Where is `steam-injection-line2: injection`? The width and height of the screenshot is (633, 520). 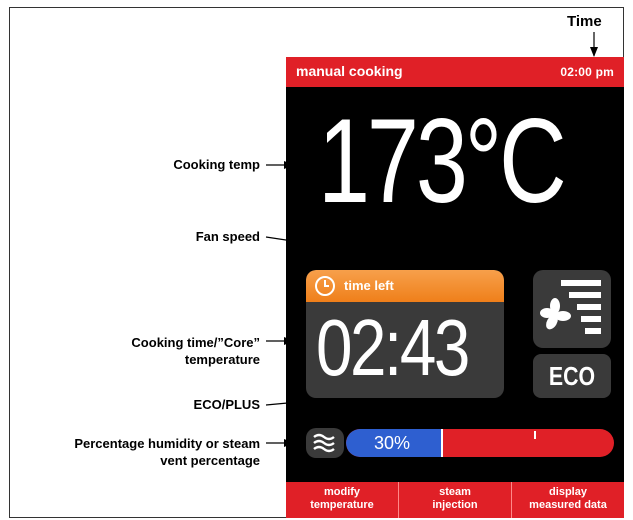 steam-injection-line2: injection is located at coordinates (455, 505).